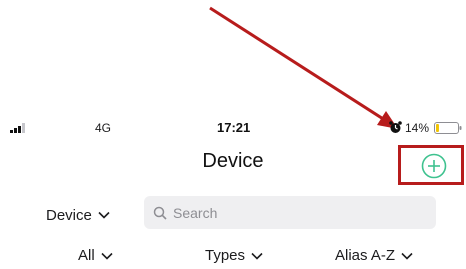  Describe the element at coordinates (17, 128) in the screenshot. I see `signal-strength-icon` at that location.